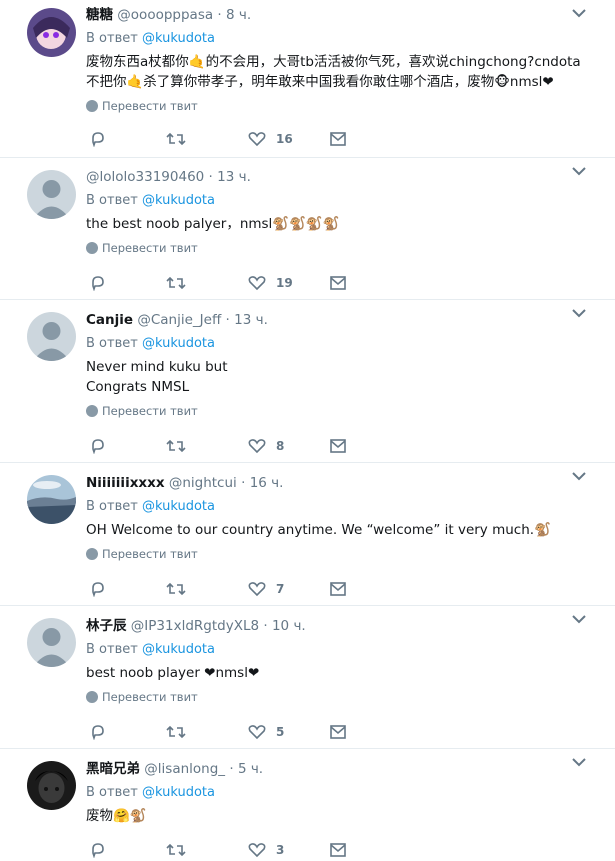 The image size is (615, 861). Describe the element at coordinates (238, 15) in the screenshot. I see `timestamp: 8 ч.` at that location.